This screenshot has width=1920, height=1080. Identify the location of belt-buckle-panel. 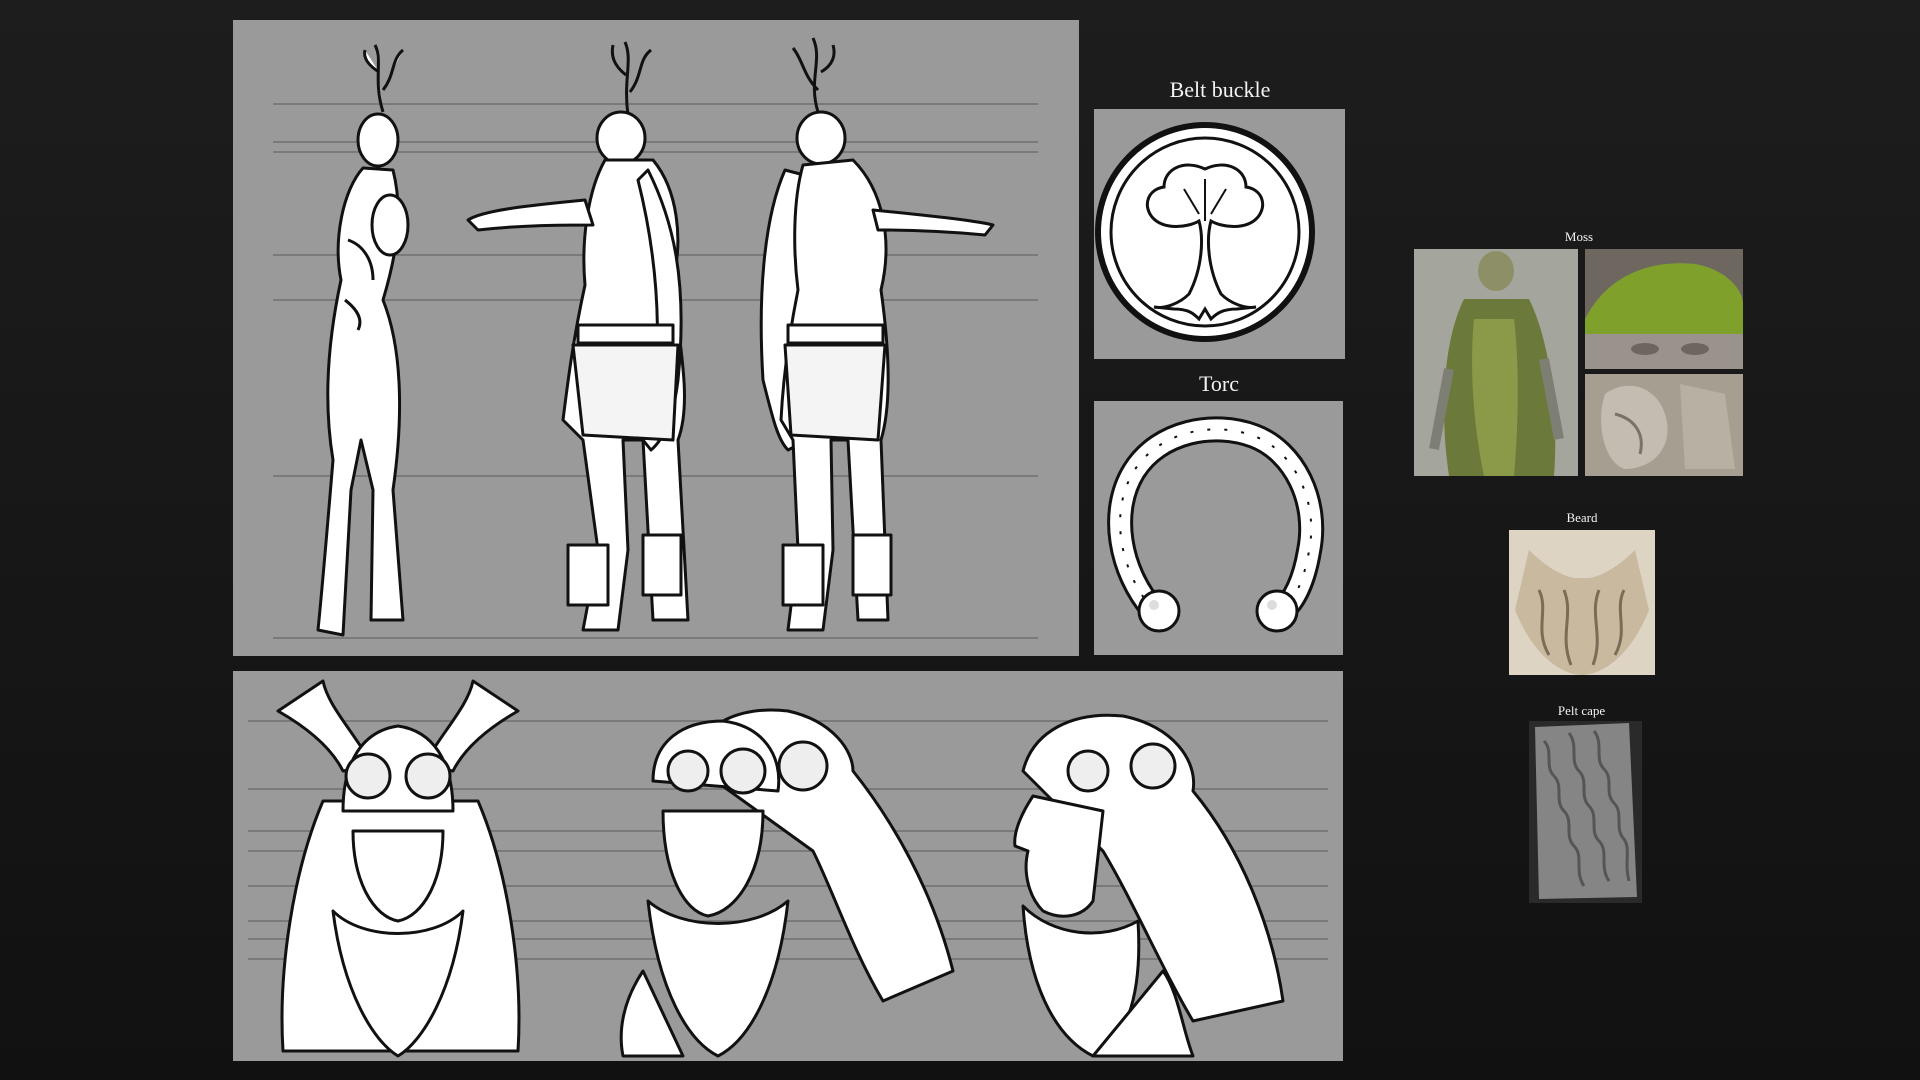
(1219, 234).